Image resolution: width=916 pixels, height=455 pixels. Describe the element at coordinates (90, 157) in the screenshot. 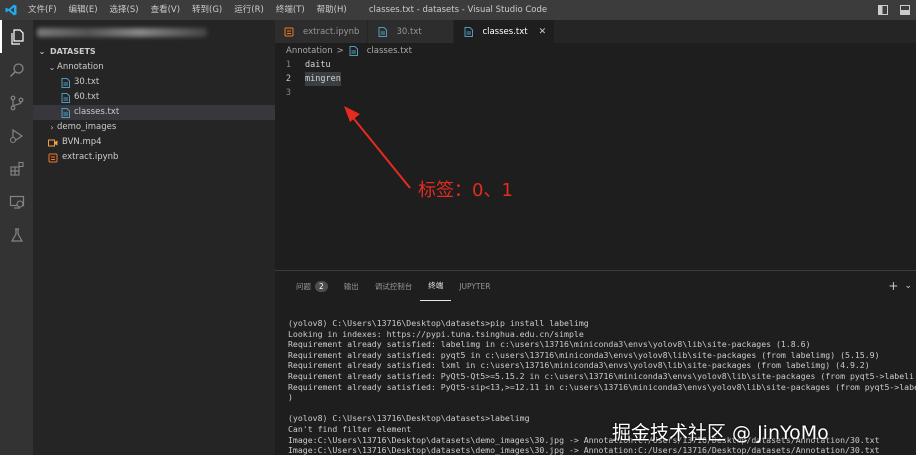

I see `tree-item-label: extract.ipynb` at that location.